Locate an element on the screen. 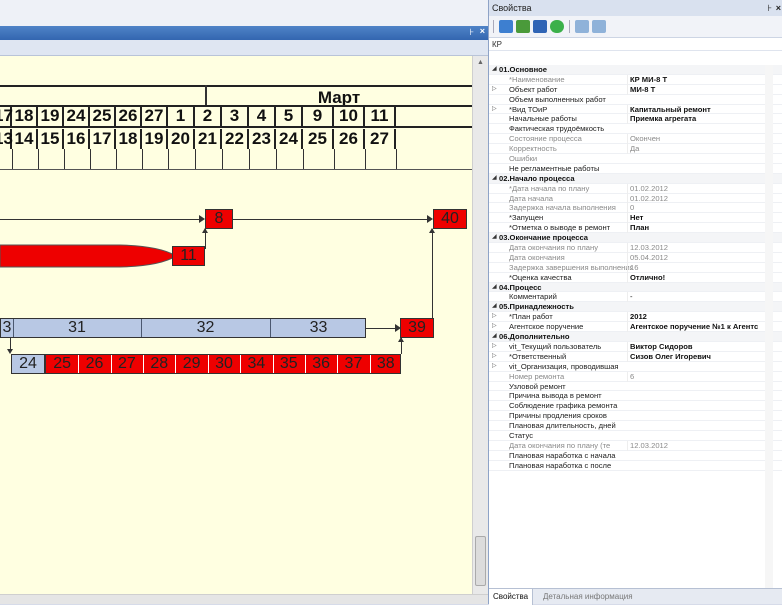 The width and height of the screenshot is (782, 605). property-row: Дата окончания по плану 12.03.2012 is located at coordinates (635, 248).